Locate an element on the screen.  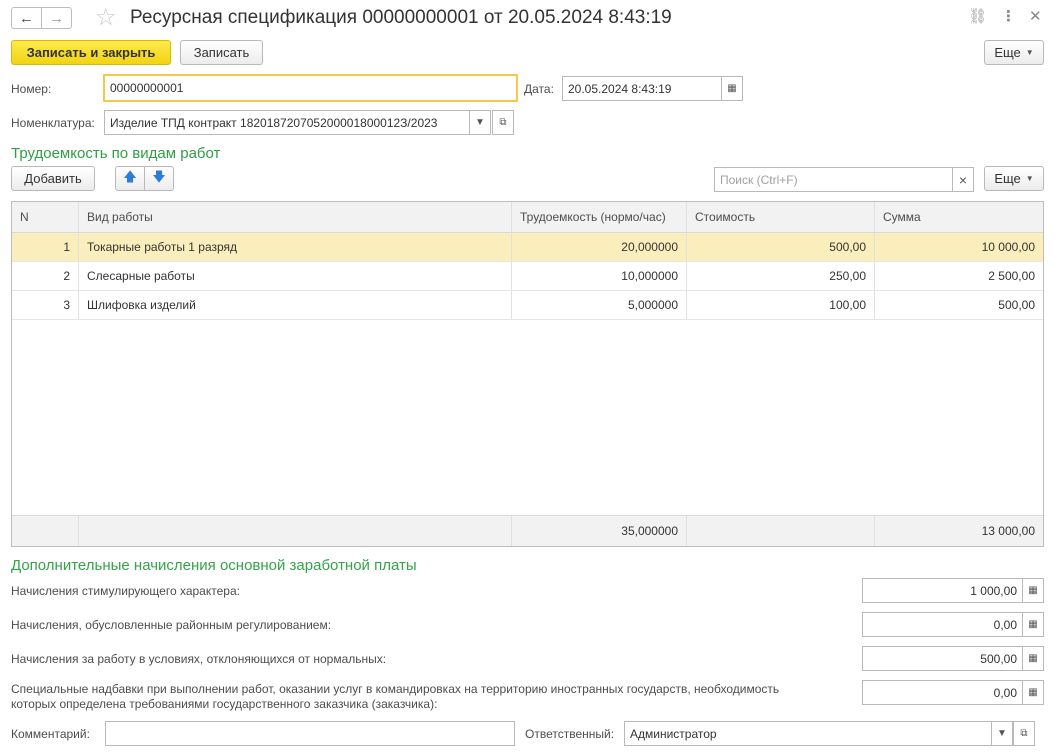
column-header-cost: Стоимость is located at coordinates (781, 217).